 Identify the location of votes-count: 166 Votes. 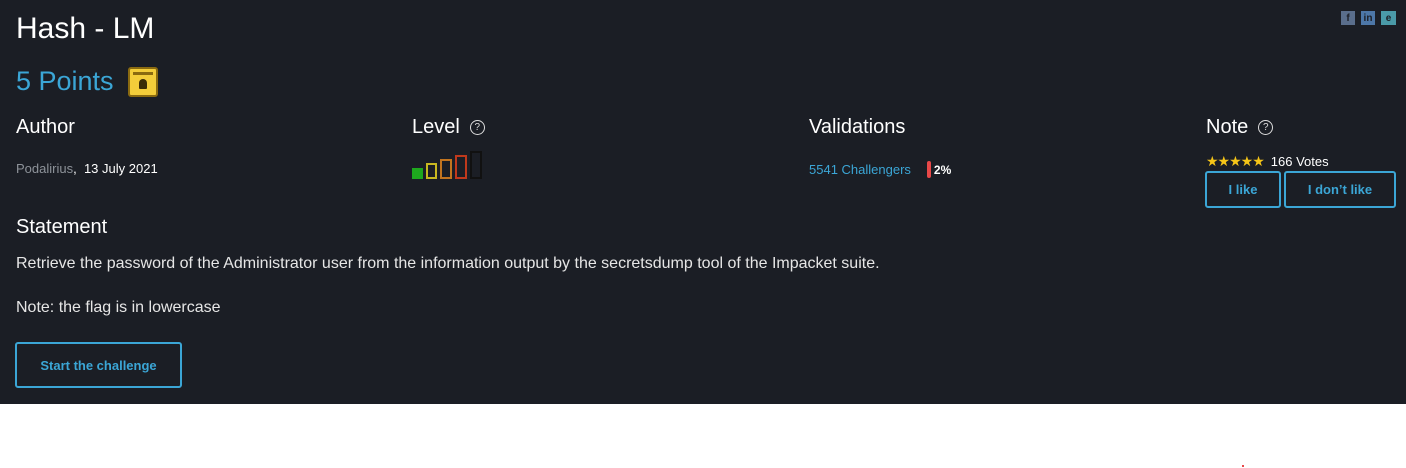
(1299, 161).